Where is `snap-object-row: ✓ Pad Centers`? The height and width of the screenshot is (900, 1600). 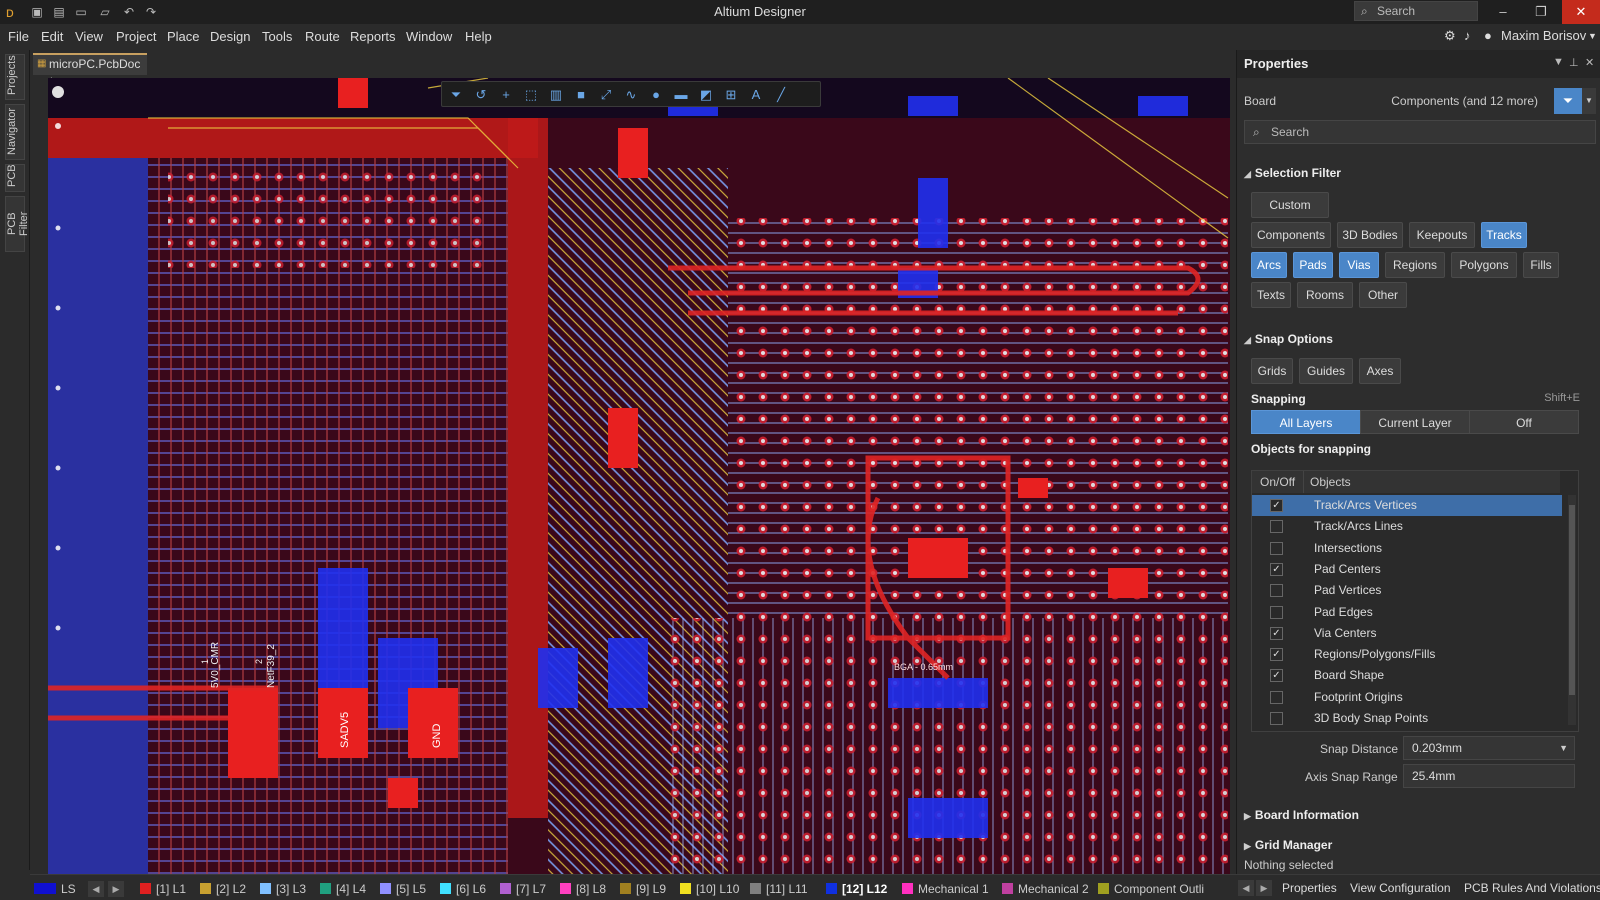 snap-object-row: ✓ Pad Centers is located at coordinates (1407, 569).